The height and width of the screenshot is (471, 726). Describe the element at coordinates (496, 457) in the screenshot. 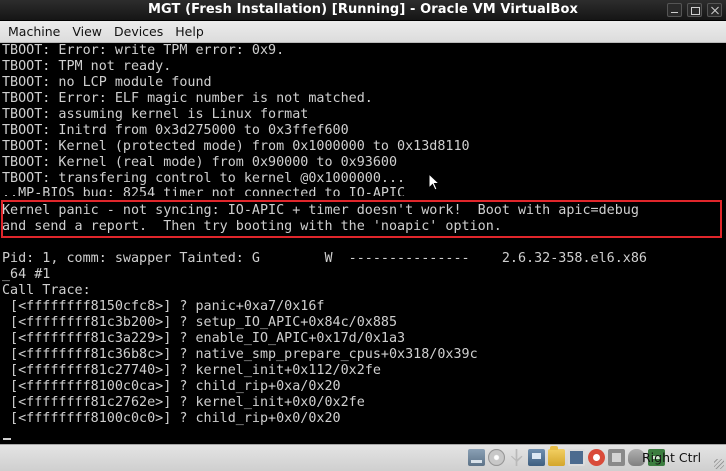

I see `optical-drive-icon` at that location.